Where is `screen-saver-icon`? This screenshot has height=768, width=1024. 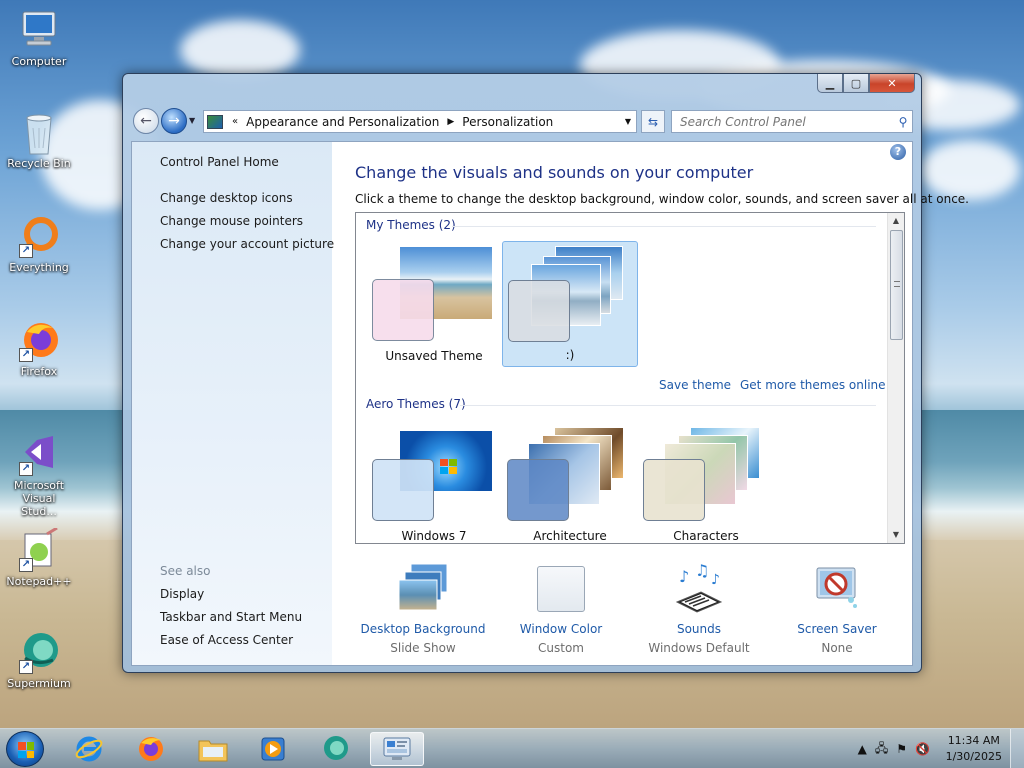 screen-saver-icon is located at coordinates (837, 589).